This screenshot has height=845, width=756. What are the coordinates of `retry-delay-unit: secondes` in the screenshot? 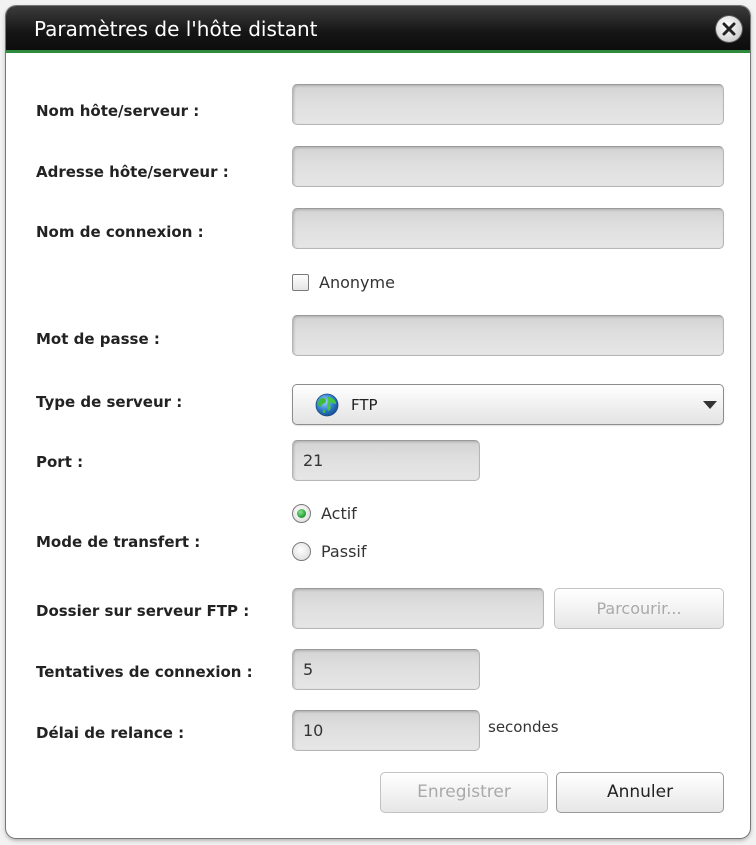 It's located at (523, 727).